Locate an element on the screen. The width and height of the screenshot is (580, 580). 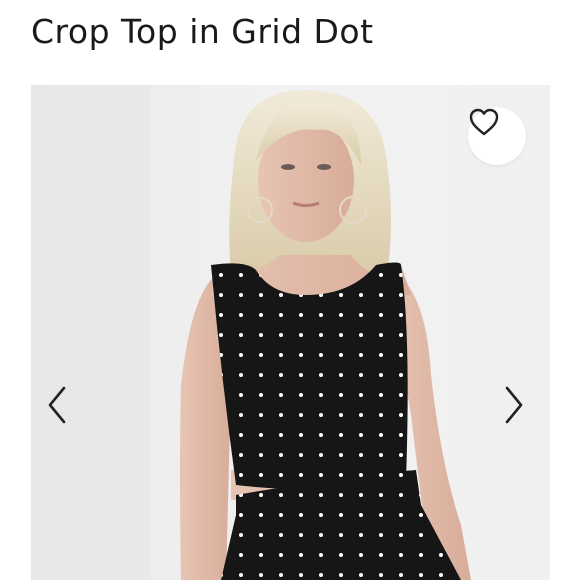
favorite-button is located at coordinates (497, 136).